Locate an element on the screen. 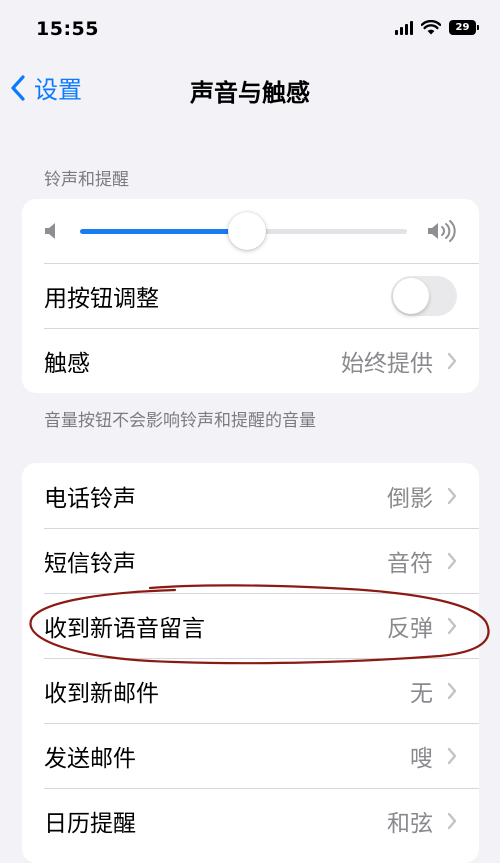  volume-slider-row is located at coordinates (250, 231).